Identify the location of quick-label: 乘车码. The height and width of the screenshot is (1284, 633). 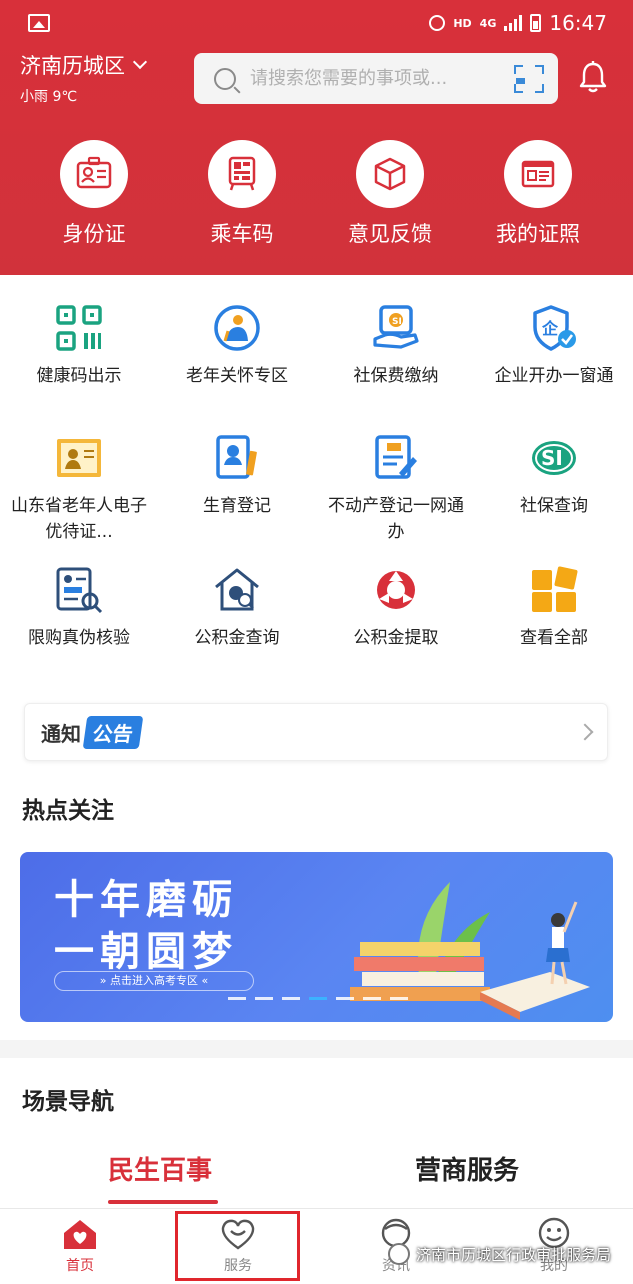
(242, 234).